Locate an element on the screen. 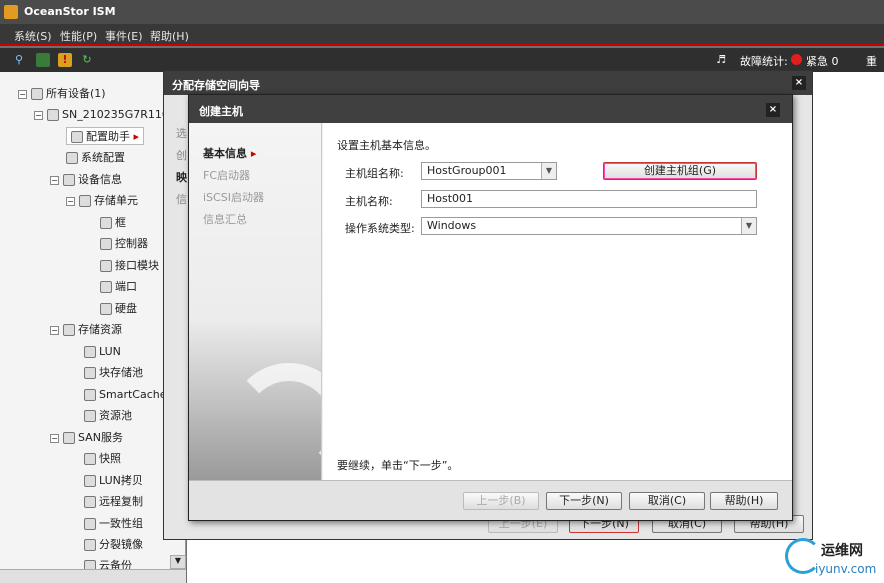 This screenshot has height=583, width=884. wizard-header: 分配存储空间向导 × is located at coordinates (488, 83).